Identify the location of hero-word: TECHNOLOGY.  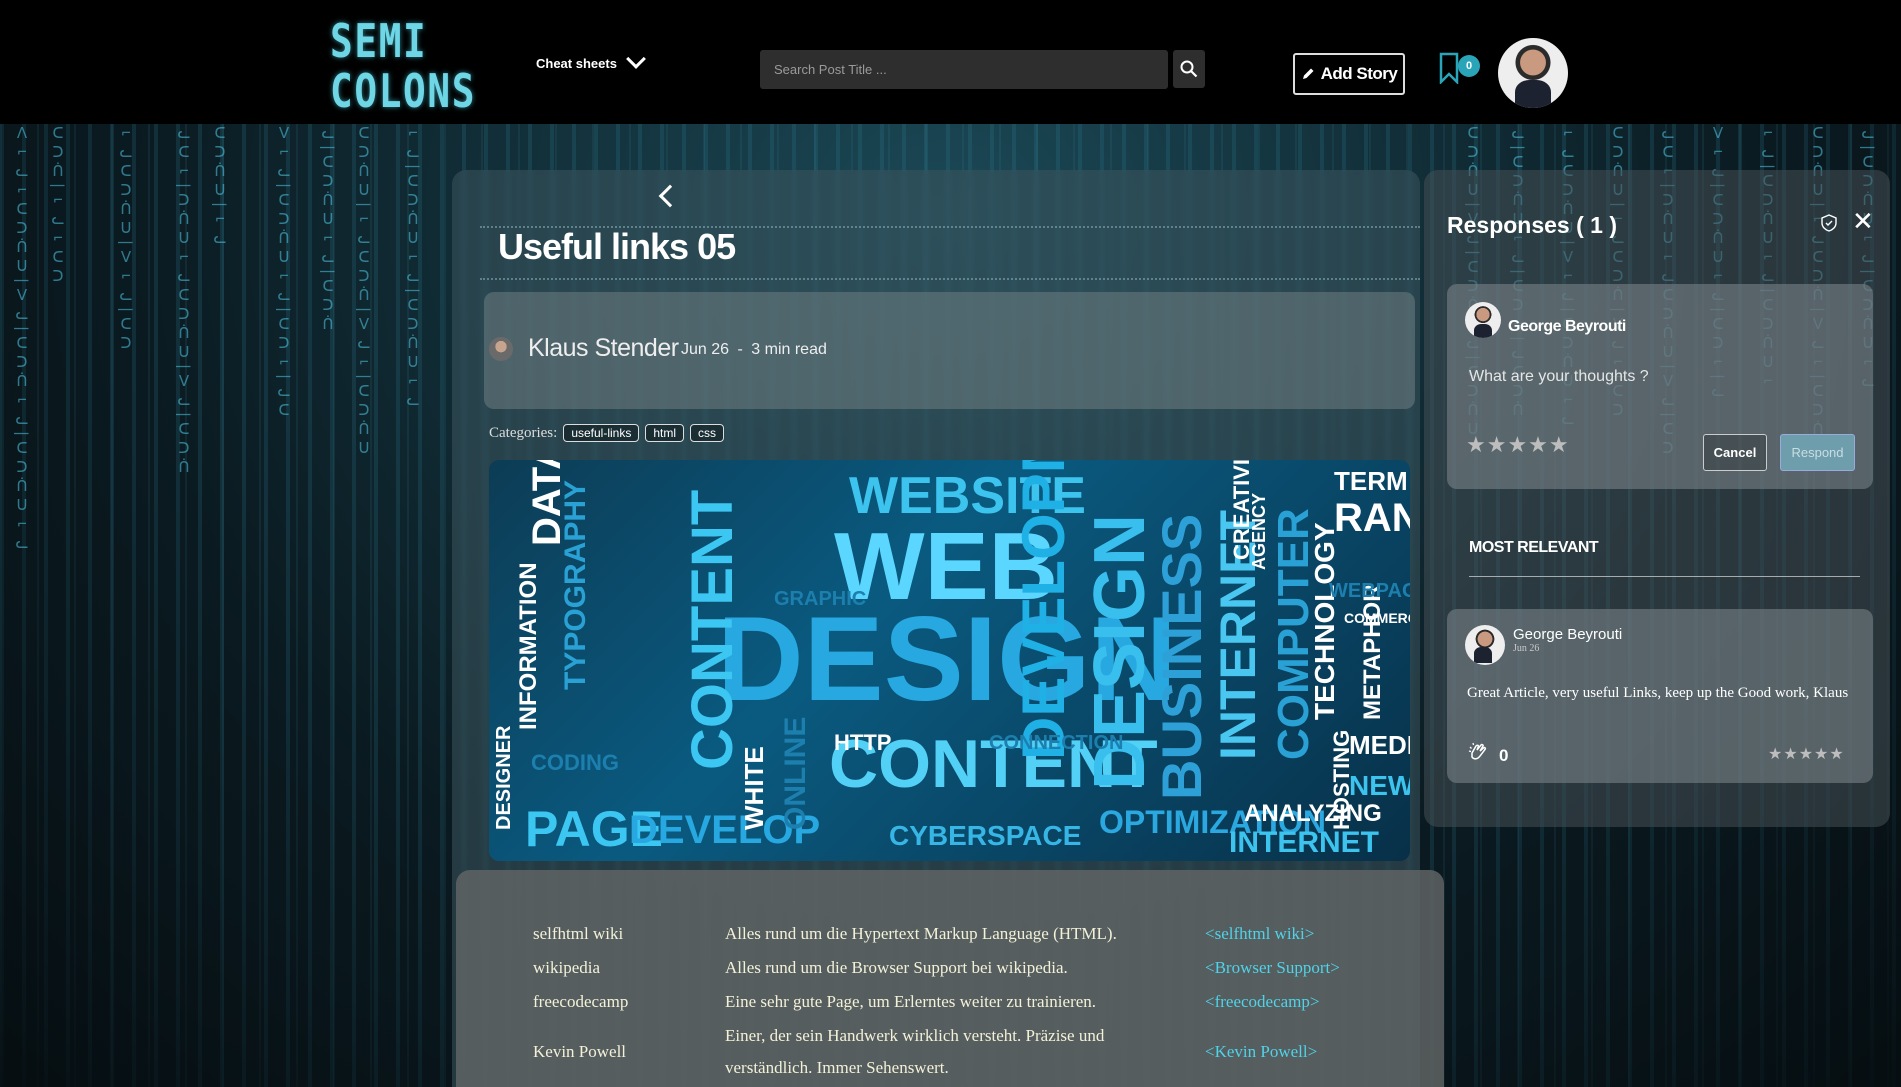
(1324, 621).